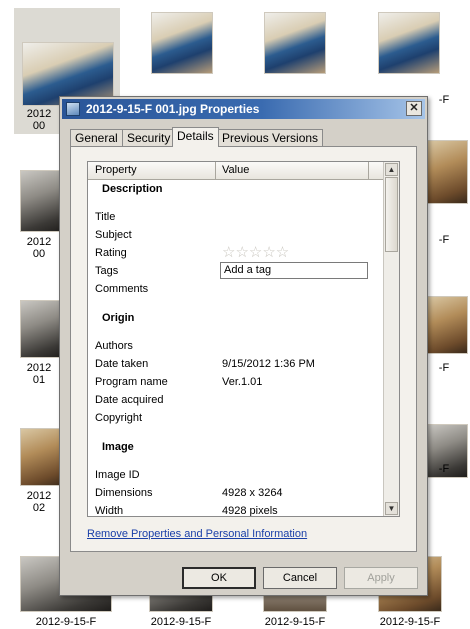 The image size is (470, 629). Describe the element at coordinates (195, 137) in the screenshot. I see `tab-details: Details` at that location.